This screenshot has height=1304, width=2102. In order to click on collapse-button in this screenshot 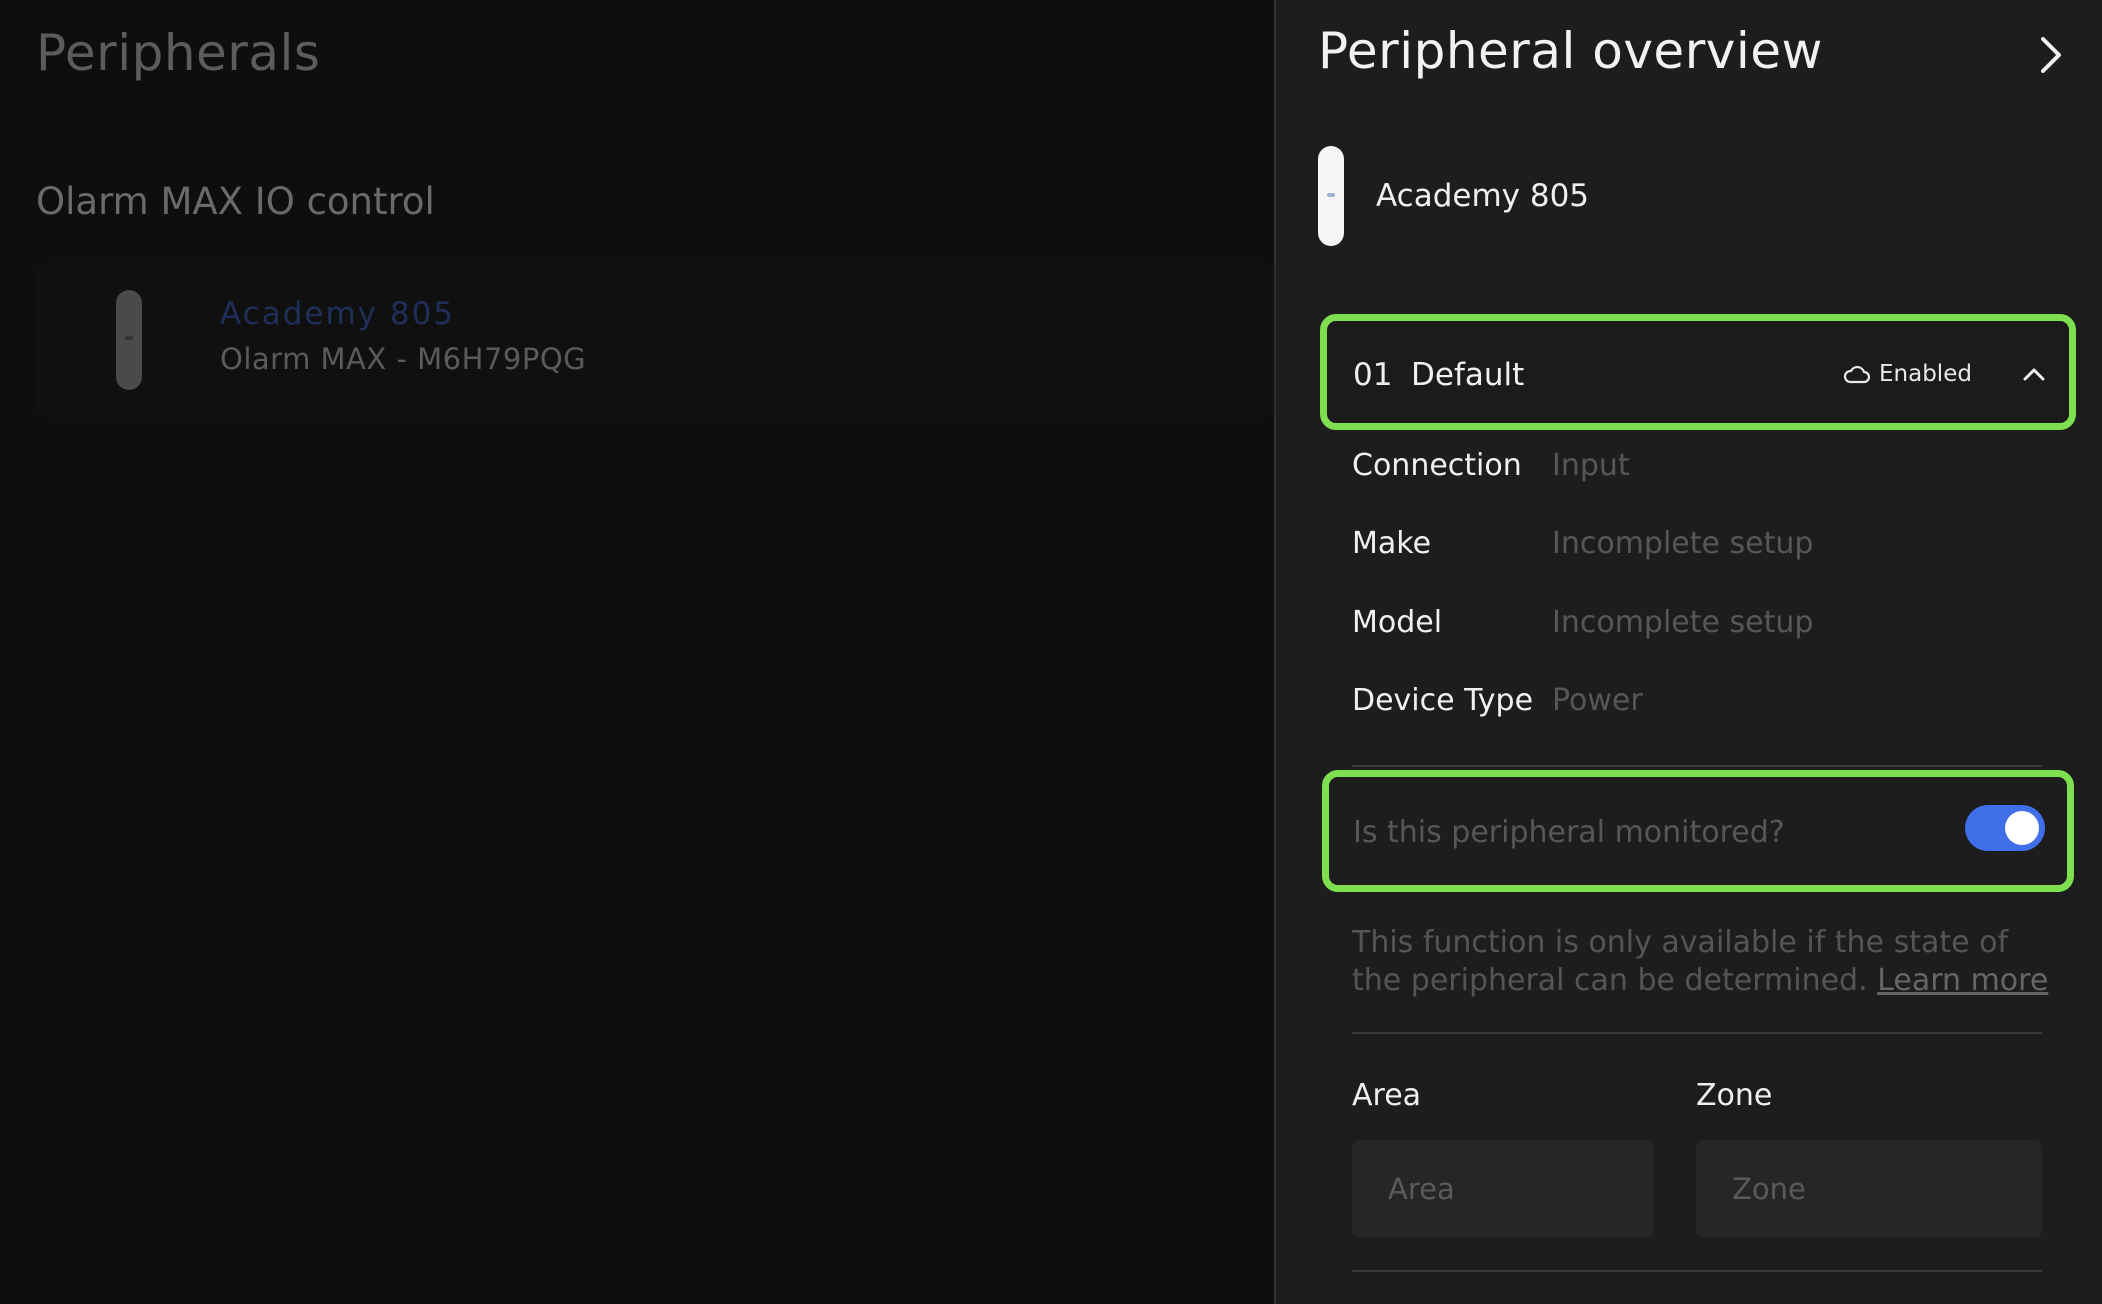, I will do `click(2034, 374)`.